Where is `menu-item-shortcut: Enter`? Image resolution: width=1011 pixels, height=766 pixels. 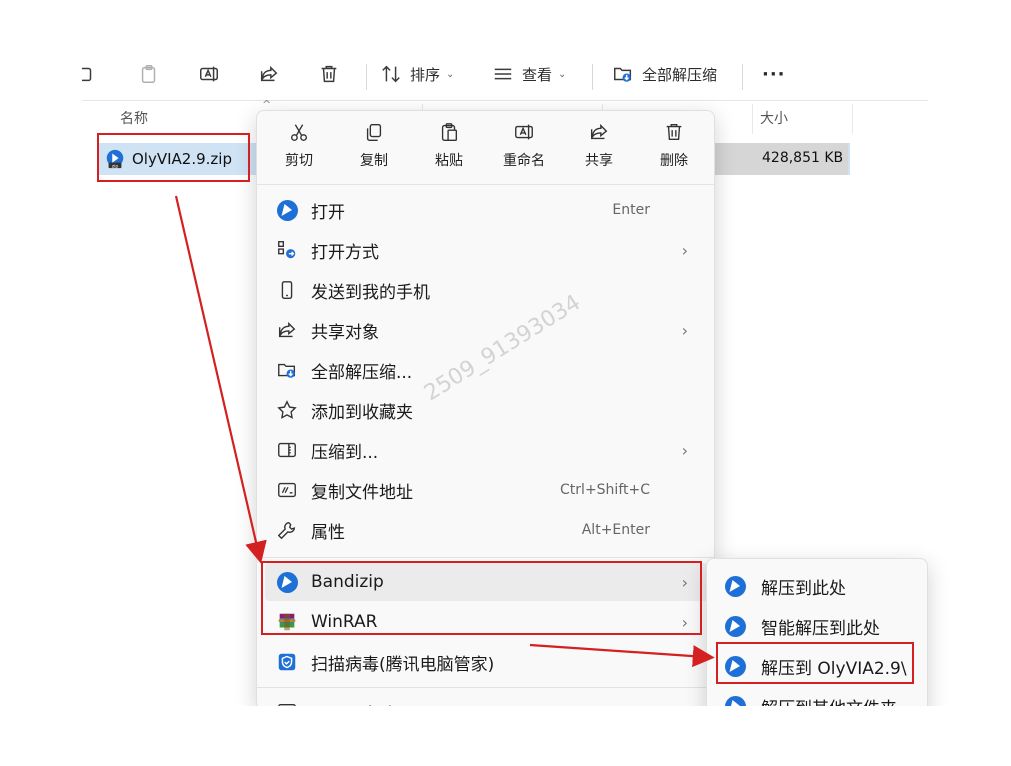 menu-item-shortcut: Enter is located at coordinates (631, 210).